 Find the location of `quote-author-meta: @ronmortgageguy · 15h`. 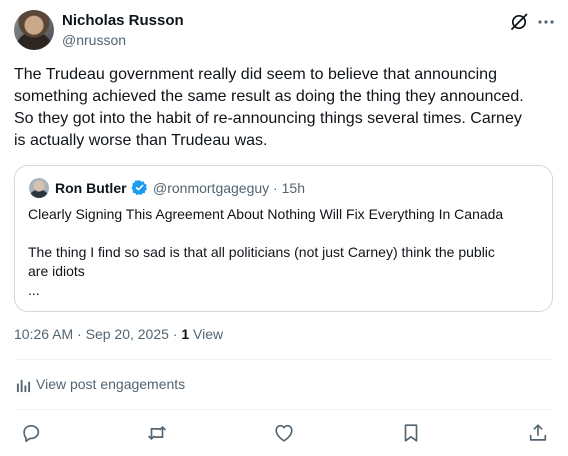

quote-author-meta: @ronmortgageguy · 15h is located at coordinates (229, 188).